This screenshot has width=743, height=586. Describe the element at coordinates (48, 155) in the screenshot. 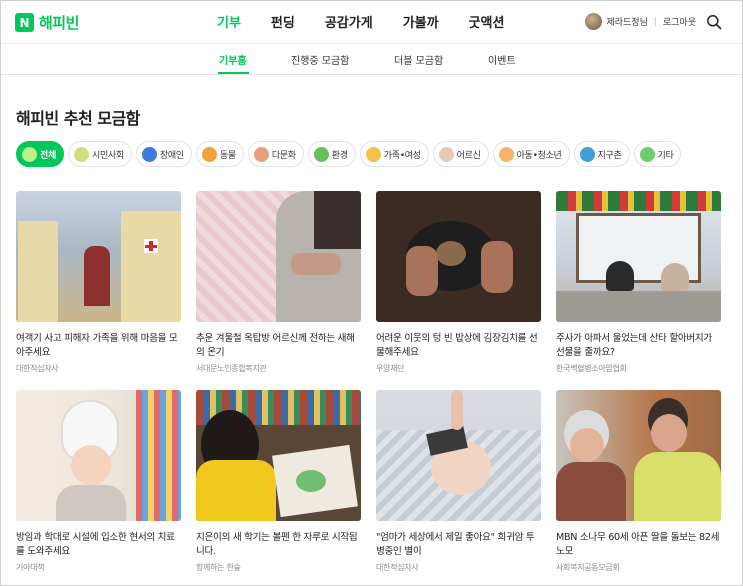

I see `category-label: 전체` at that location.